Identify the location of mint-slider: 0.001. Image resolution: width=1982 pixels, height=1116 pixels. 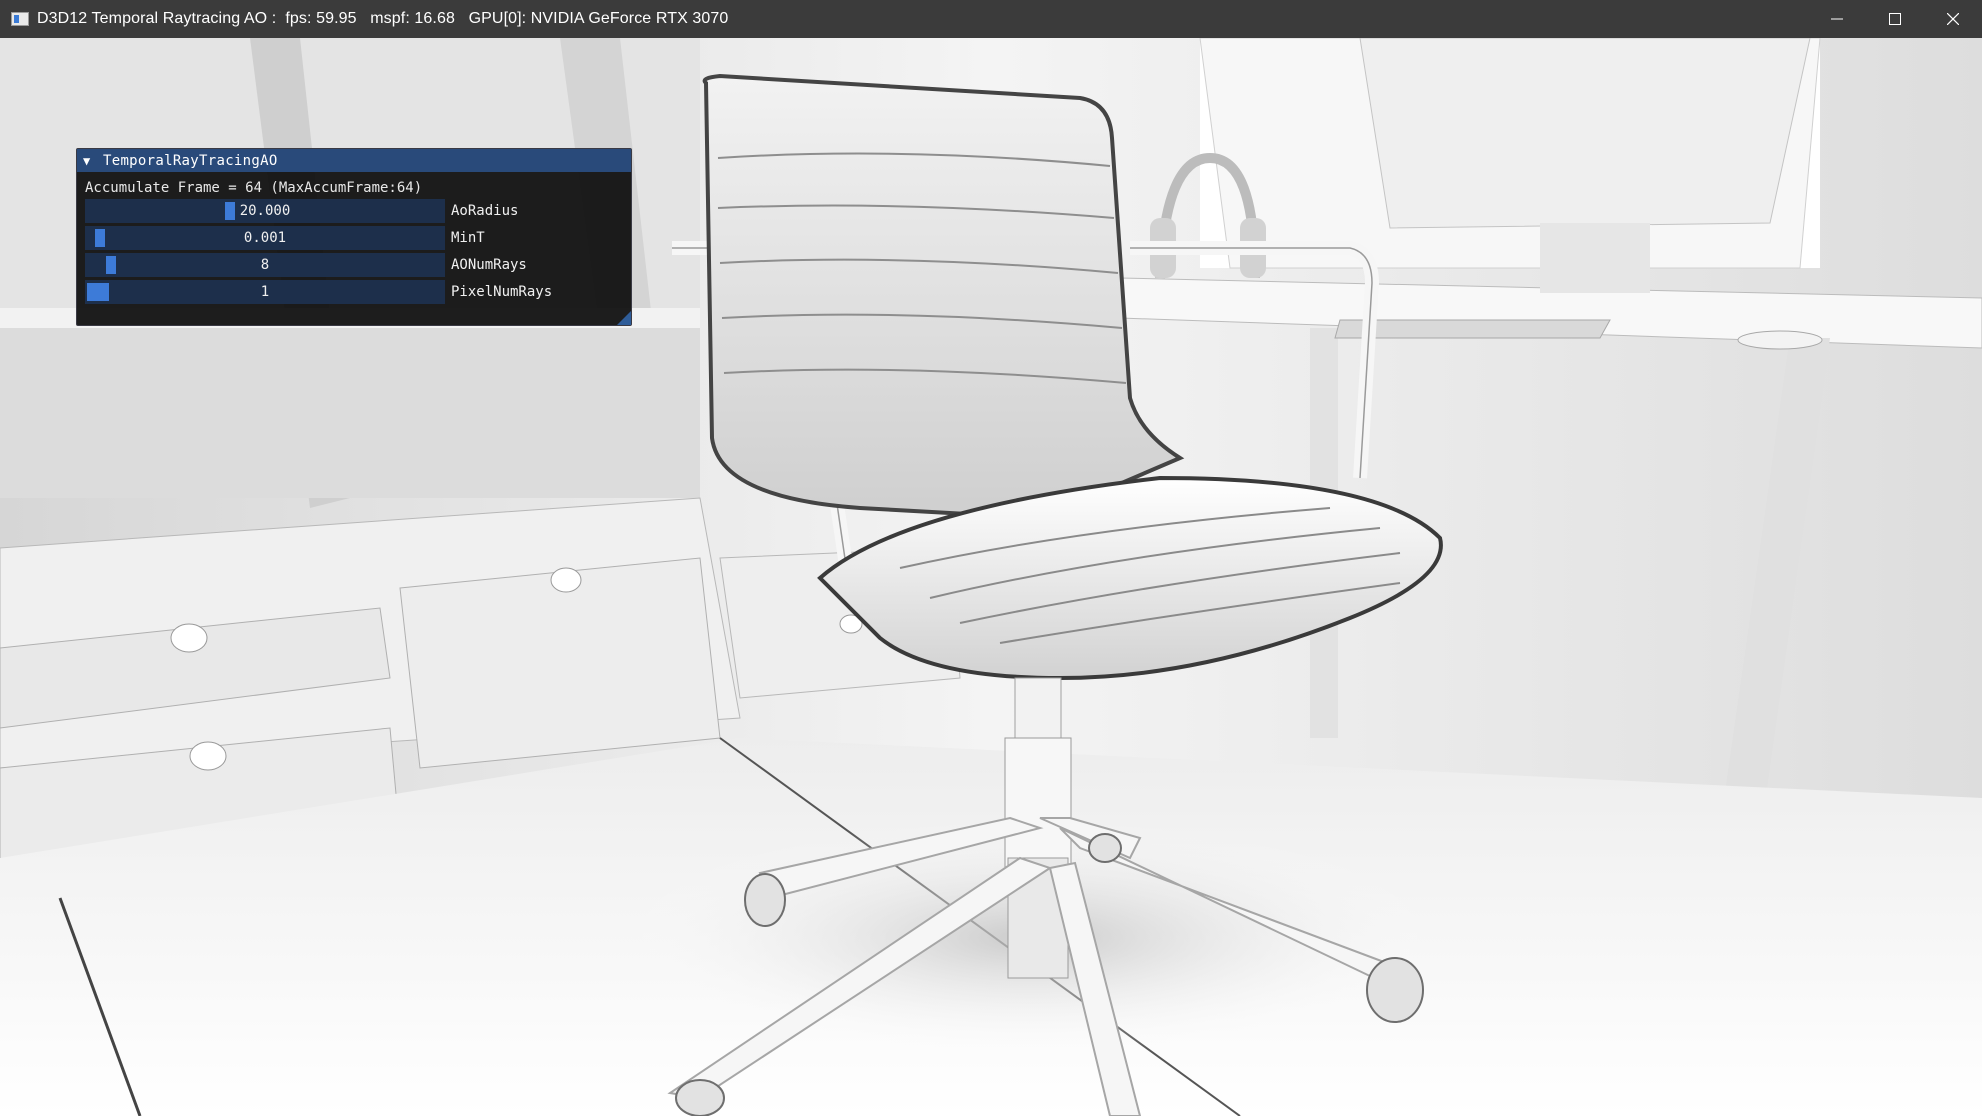
(265, 238).